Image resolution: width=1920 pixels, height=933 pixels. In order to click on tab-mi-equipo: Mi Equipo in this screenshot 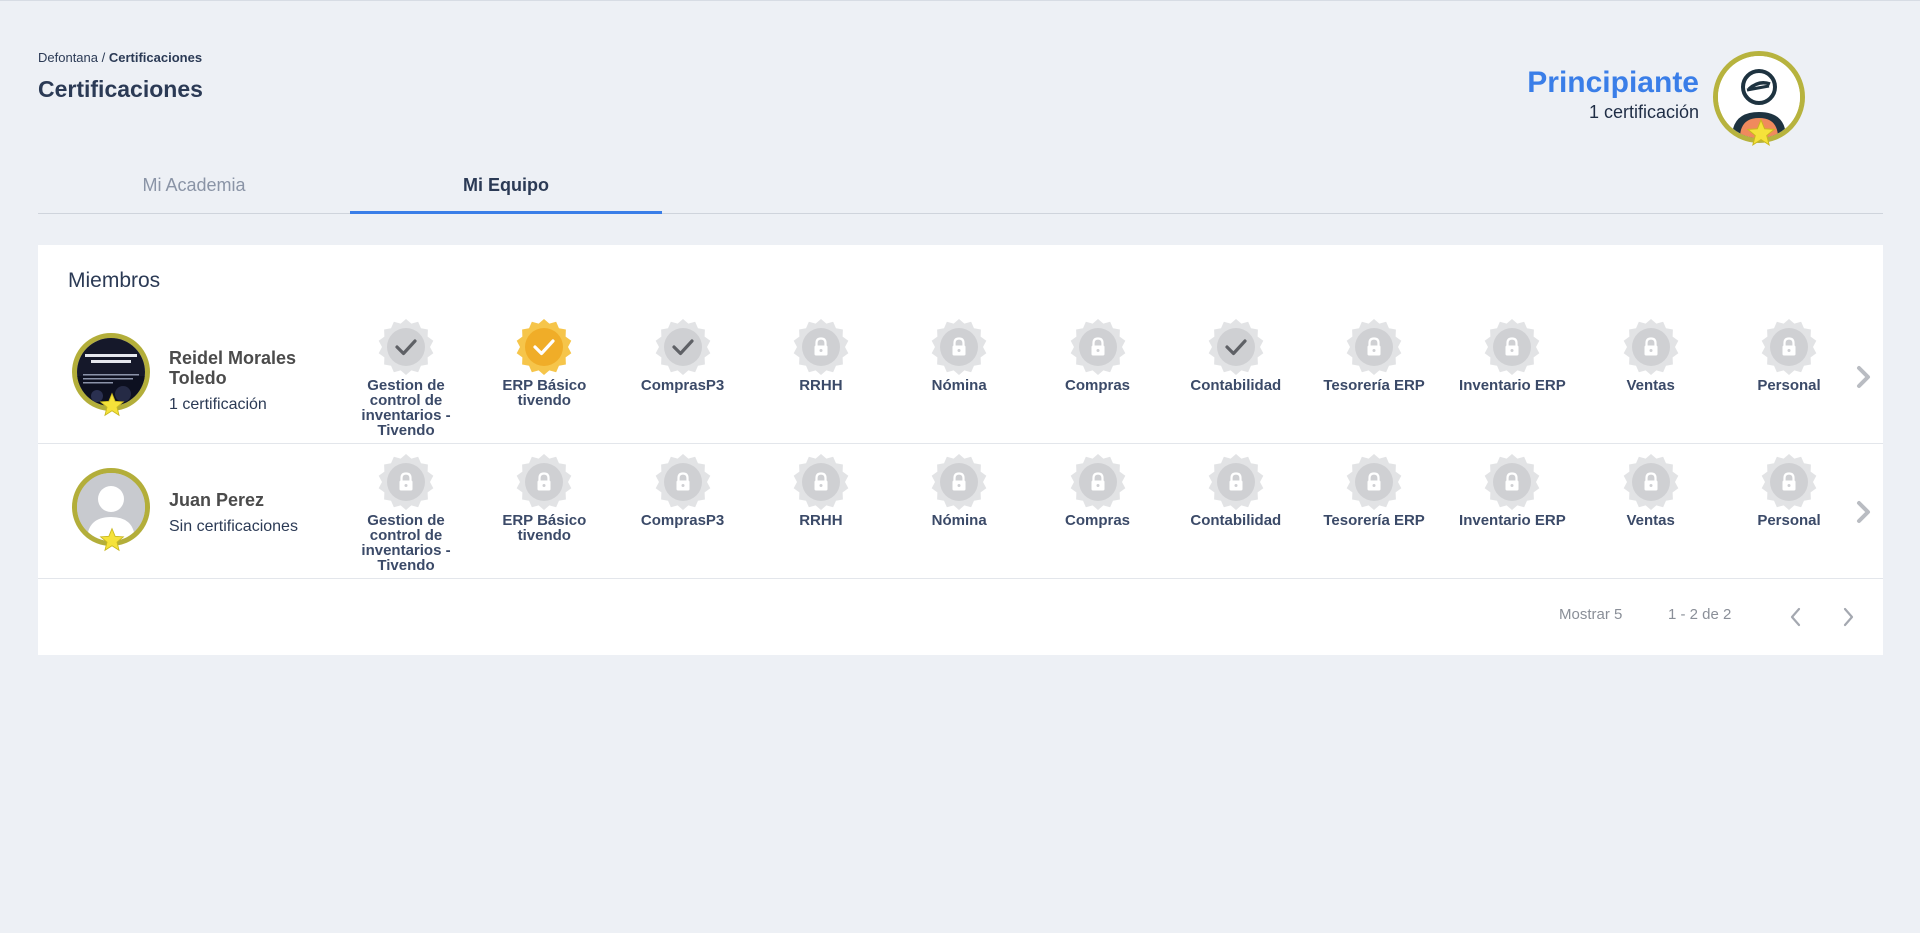, I will do `click(506, 187)`.